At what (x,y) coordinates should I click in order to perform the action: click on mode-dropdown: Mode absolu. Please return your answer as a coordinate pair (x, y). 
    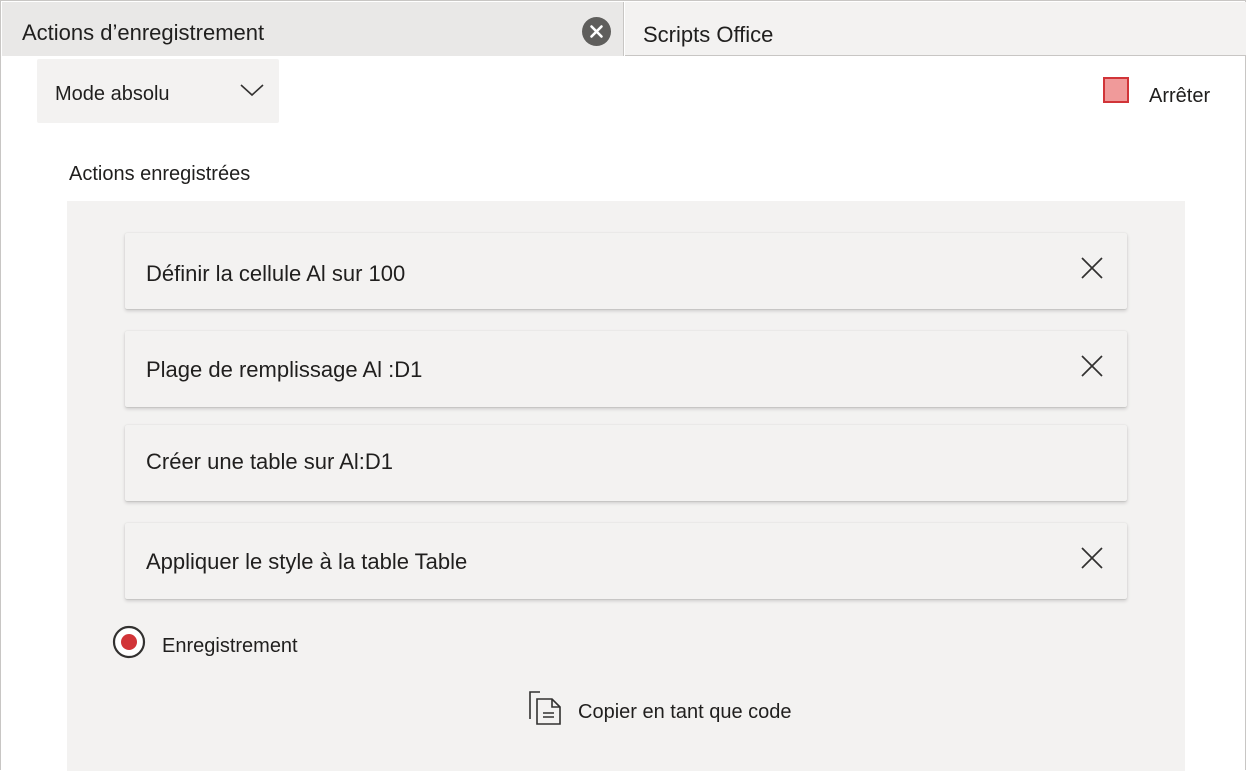
    Looking at the image, I should click on (158, 91).